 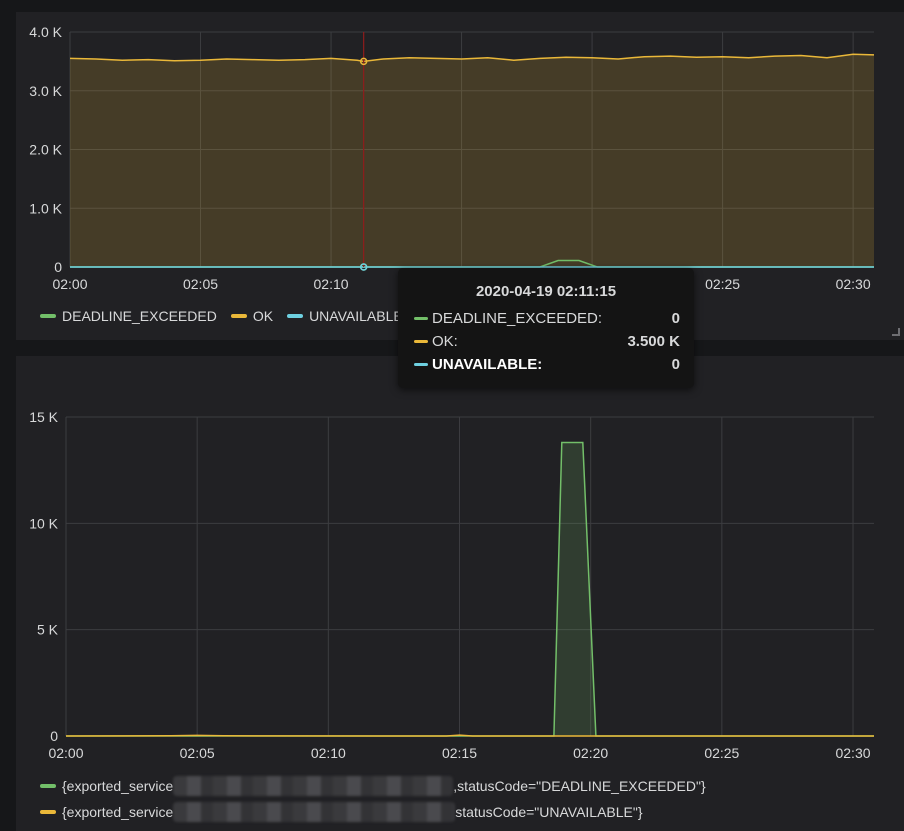 I want to click on y-tick-label: 3.0 K, so click(x=45, y=91).